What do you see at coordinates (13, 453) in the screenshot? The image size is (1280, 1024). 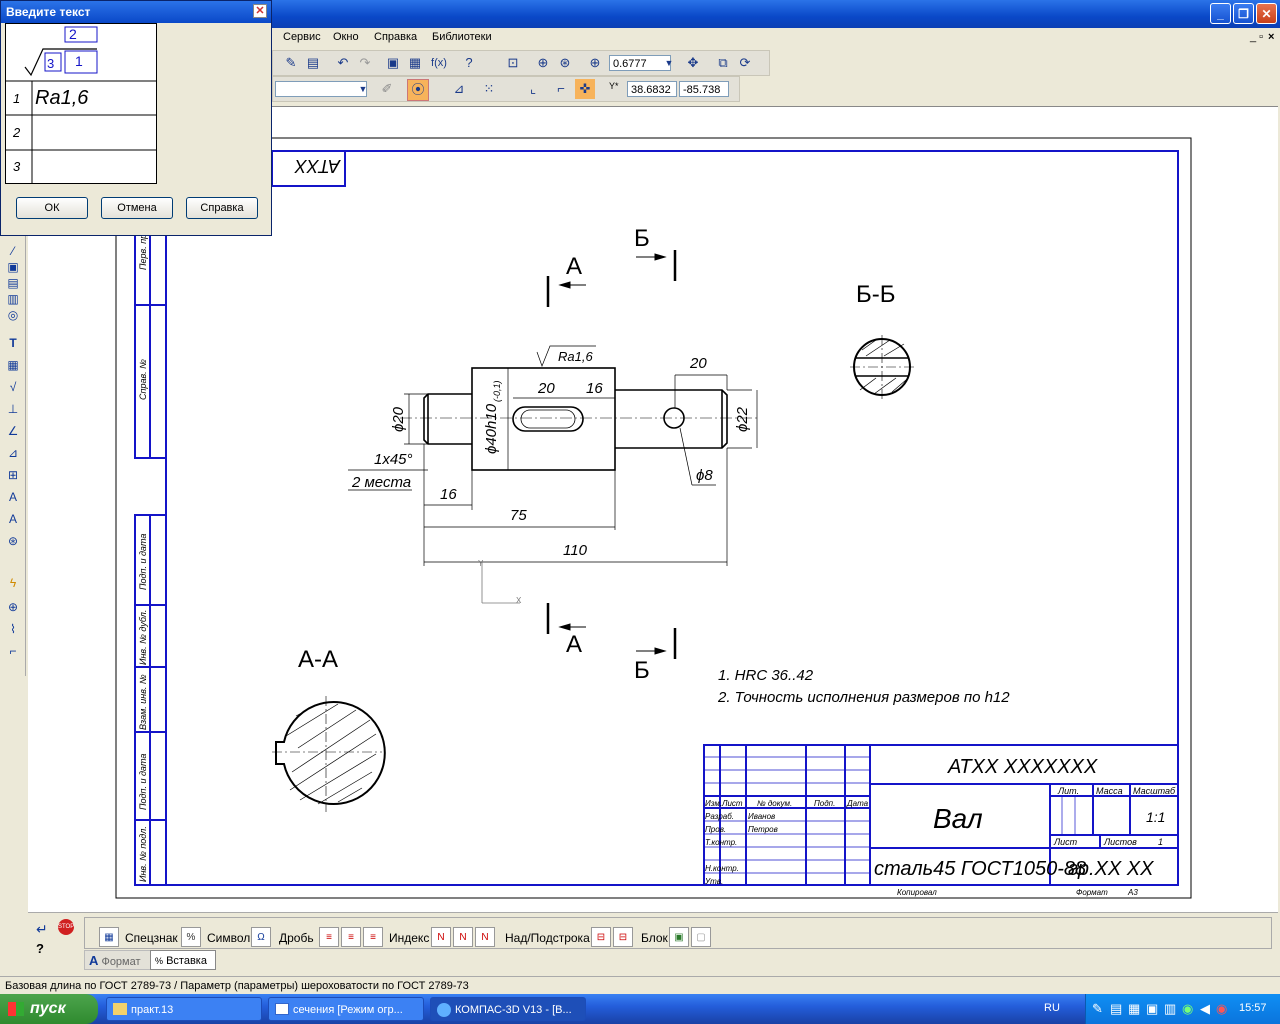 I see `tolerance-icon: ⊿` at bounding box center [13, 453].